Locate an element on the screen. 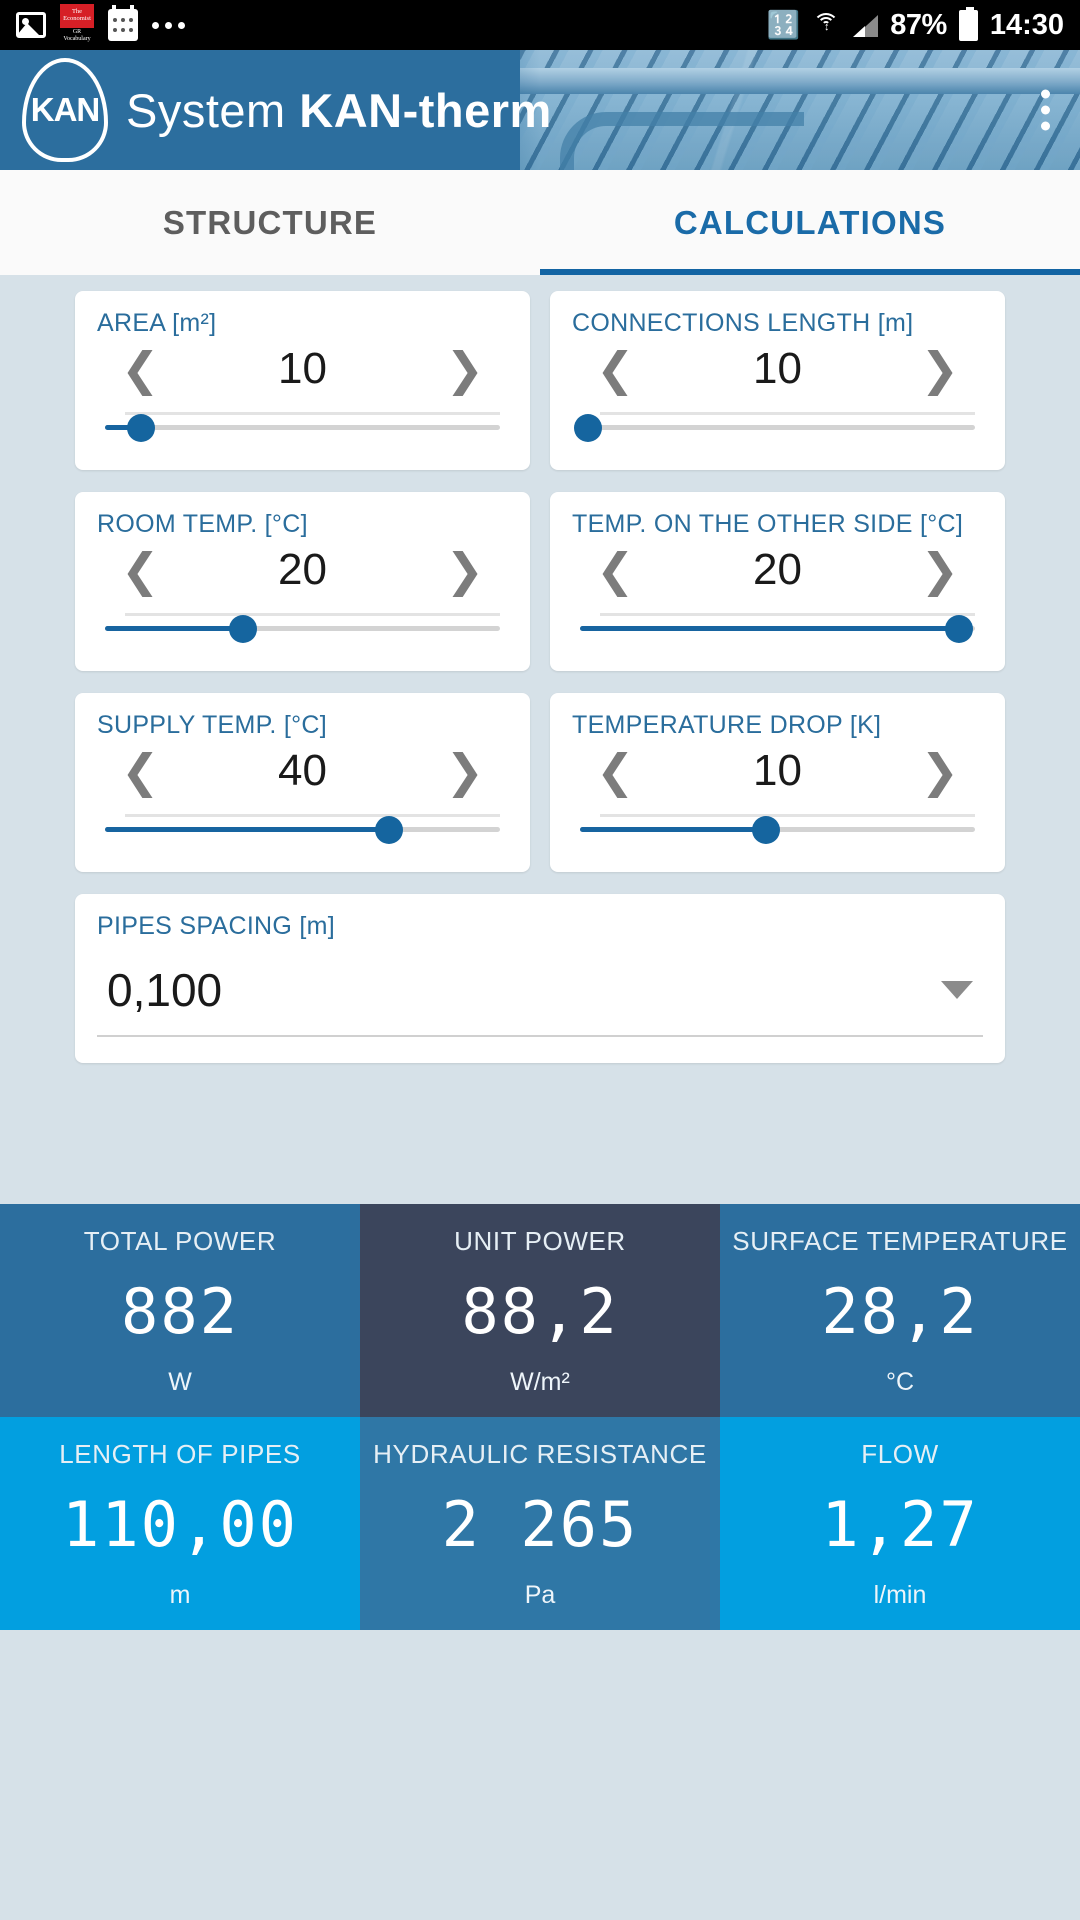 The image size is (1080, 1920). result-flow: FLOW 1,27 l/min is located at coordinates (900, 1523).